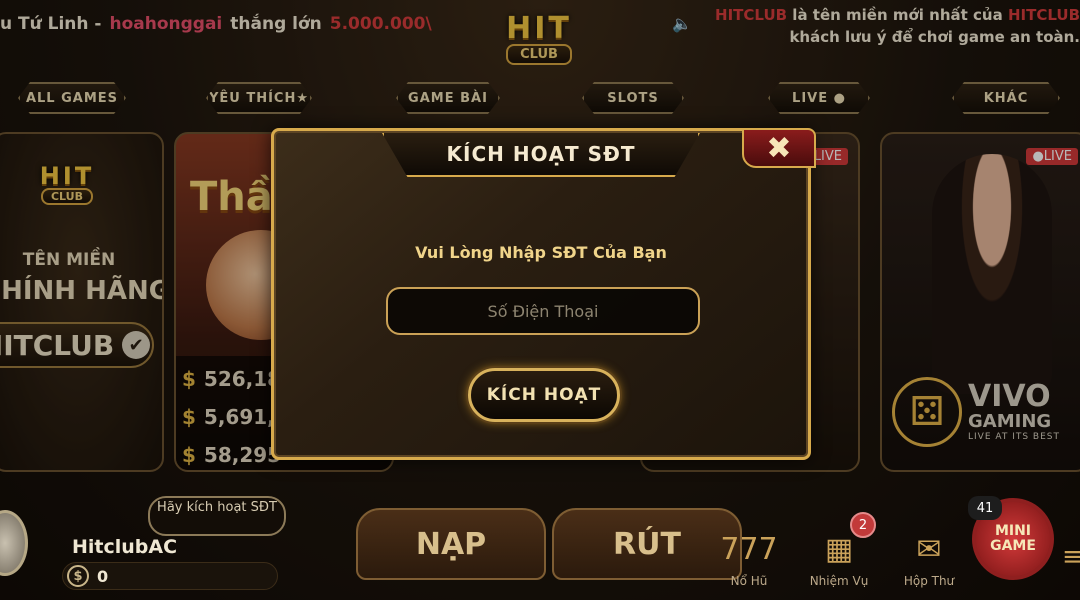 The width and height of the screenshot is (1080, 600). What do you see at coordinates (125, 547) in the screenshot?
I see `username: HitclubAC` at bounding box center [125, 547].